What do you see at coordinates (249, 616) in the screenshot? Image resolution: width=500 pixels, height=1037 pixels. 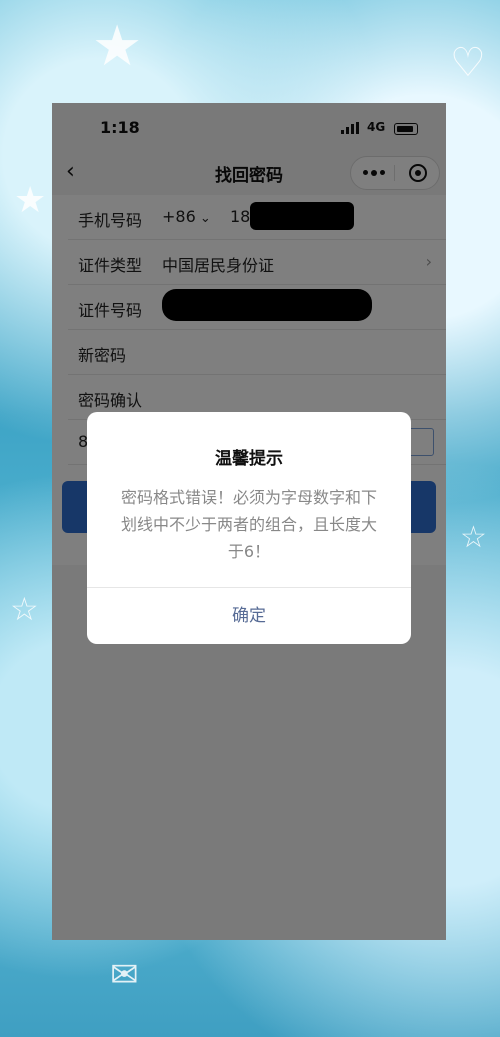 I see `dialog-confirm-button: 确定` at bounding box center [249, 616].